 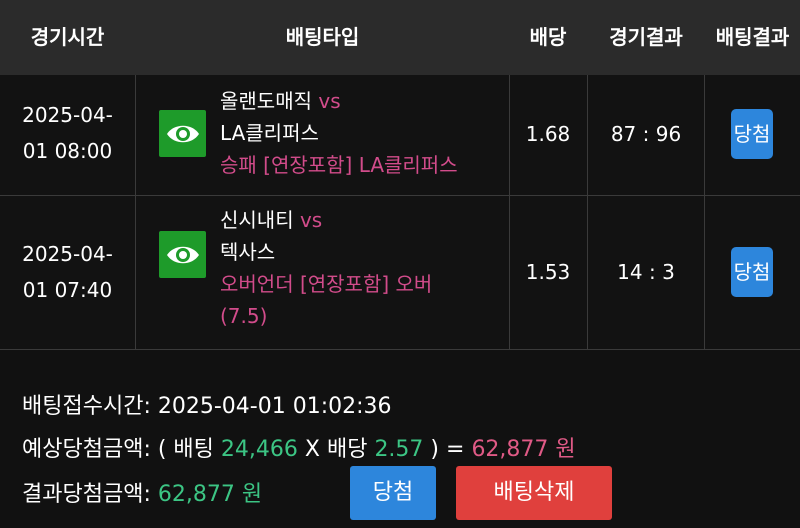 I want to click on x-odds-label: X 배당, so click(x=336, y=449).